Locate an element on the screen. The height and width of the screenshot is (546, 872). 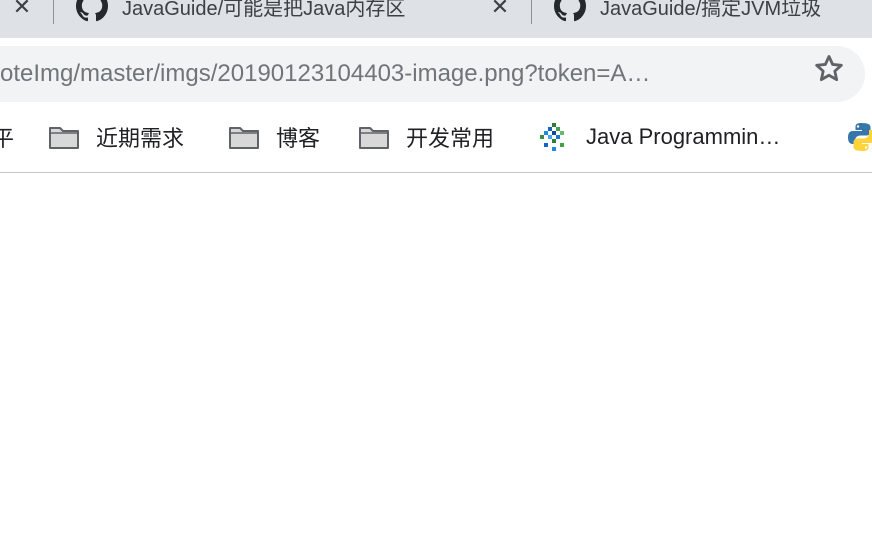
tab-javaguide-memory: JavaGuide/可能是把Java内存区 is located at coordinates (275, 12).